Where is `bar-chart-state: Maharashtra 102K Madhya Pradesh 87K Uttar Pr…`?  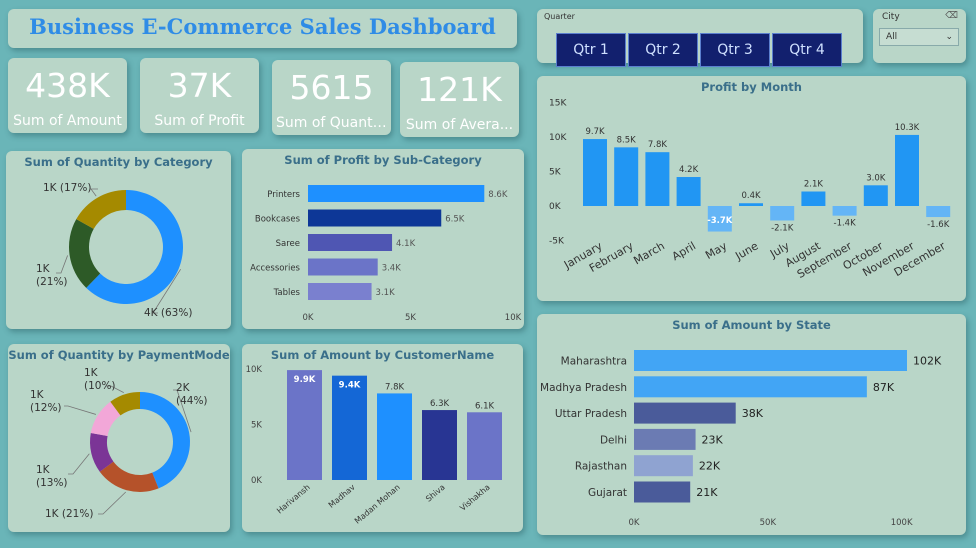 bar-chart-state: Maharashtra 102K Madhya Pradesh 87K Uttar Pr… is located at coordinates (741, 439).